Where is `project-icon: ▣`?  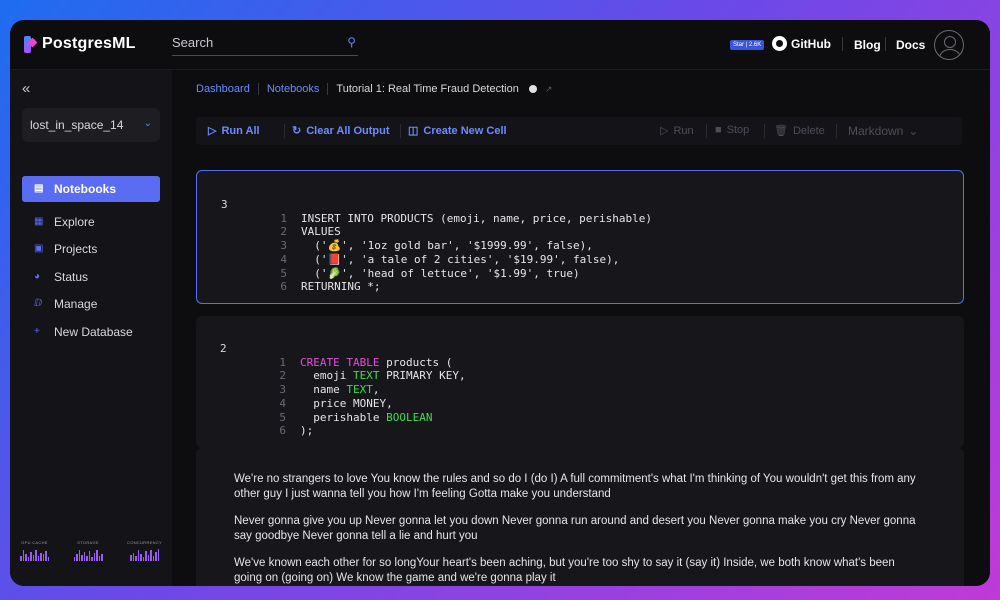
project-icon: ▣ is located at coordinates (39, 248).